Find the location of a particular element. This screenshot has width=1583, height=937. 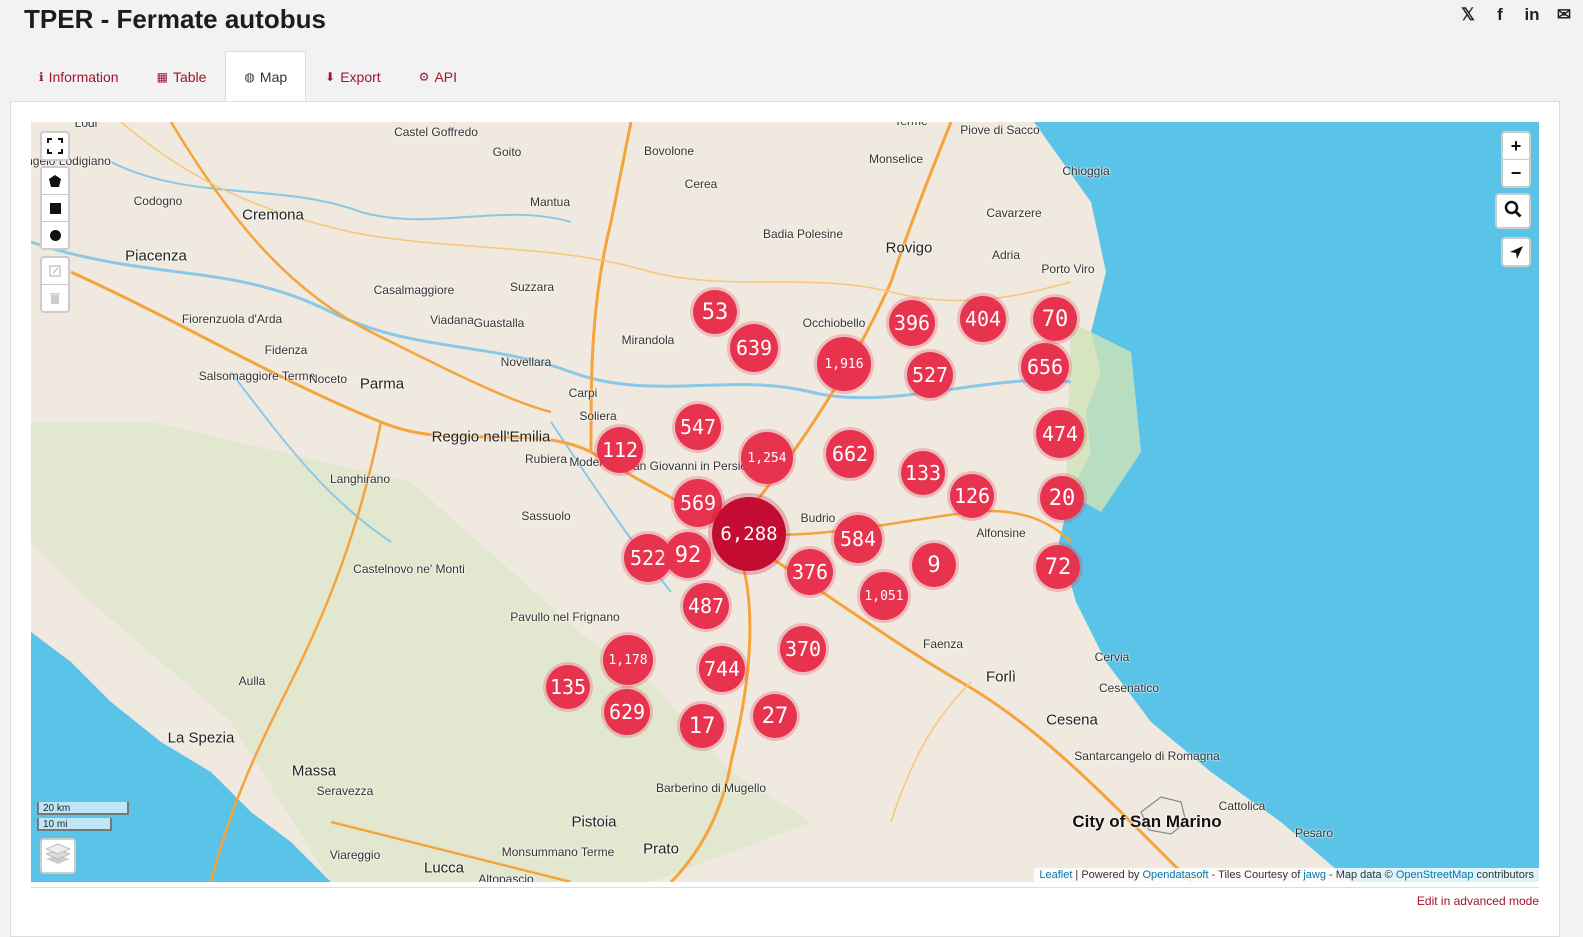

cluster-marker: 17 is located at coordinates (702, 726).